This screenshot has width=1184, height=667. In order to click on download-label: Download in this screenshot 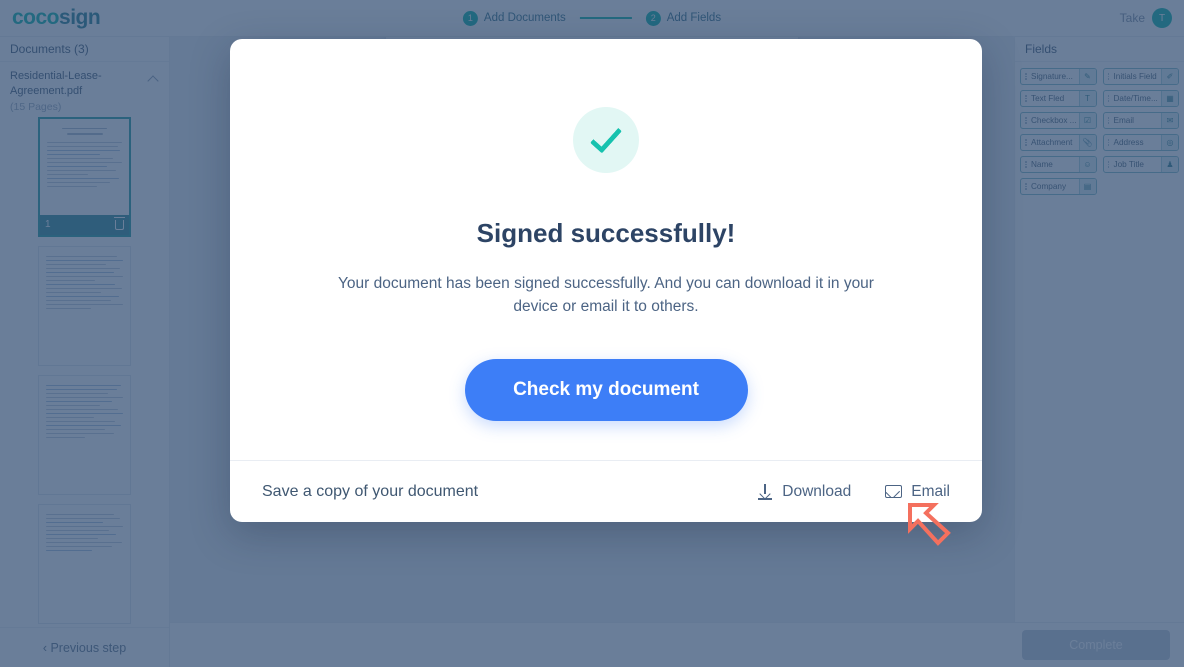, I will do `click(817, 491)`.